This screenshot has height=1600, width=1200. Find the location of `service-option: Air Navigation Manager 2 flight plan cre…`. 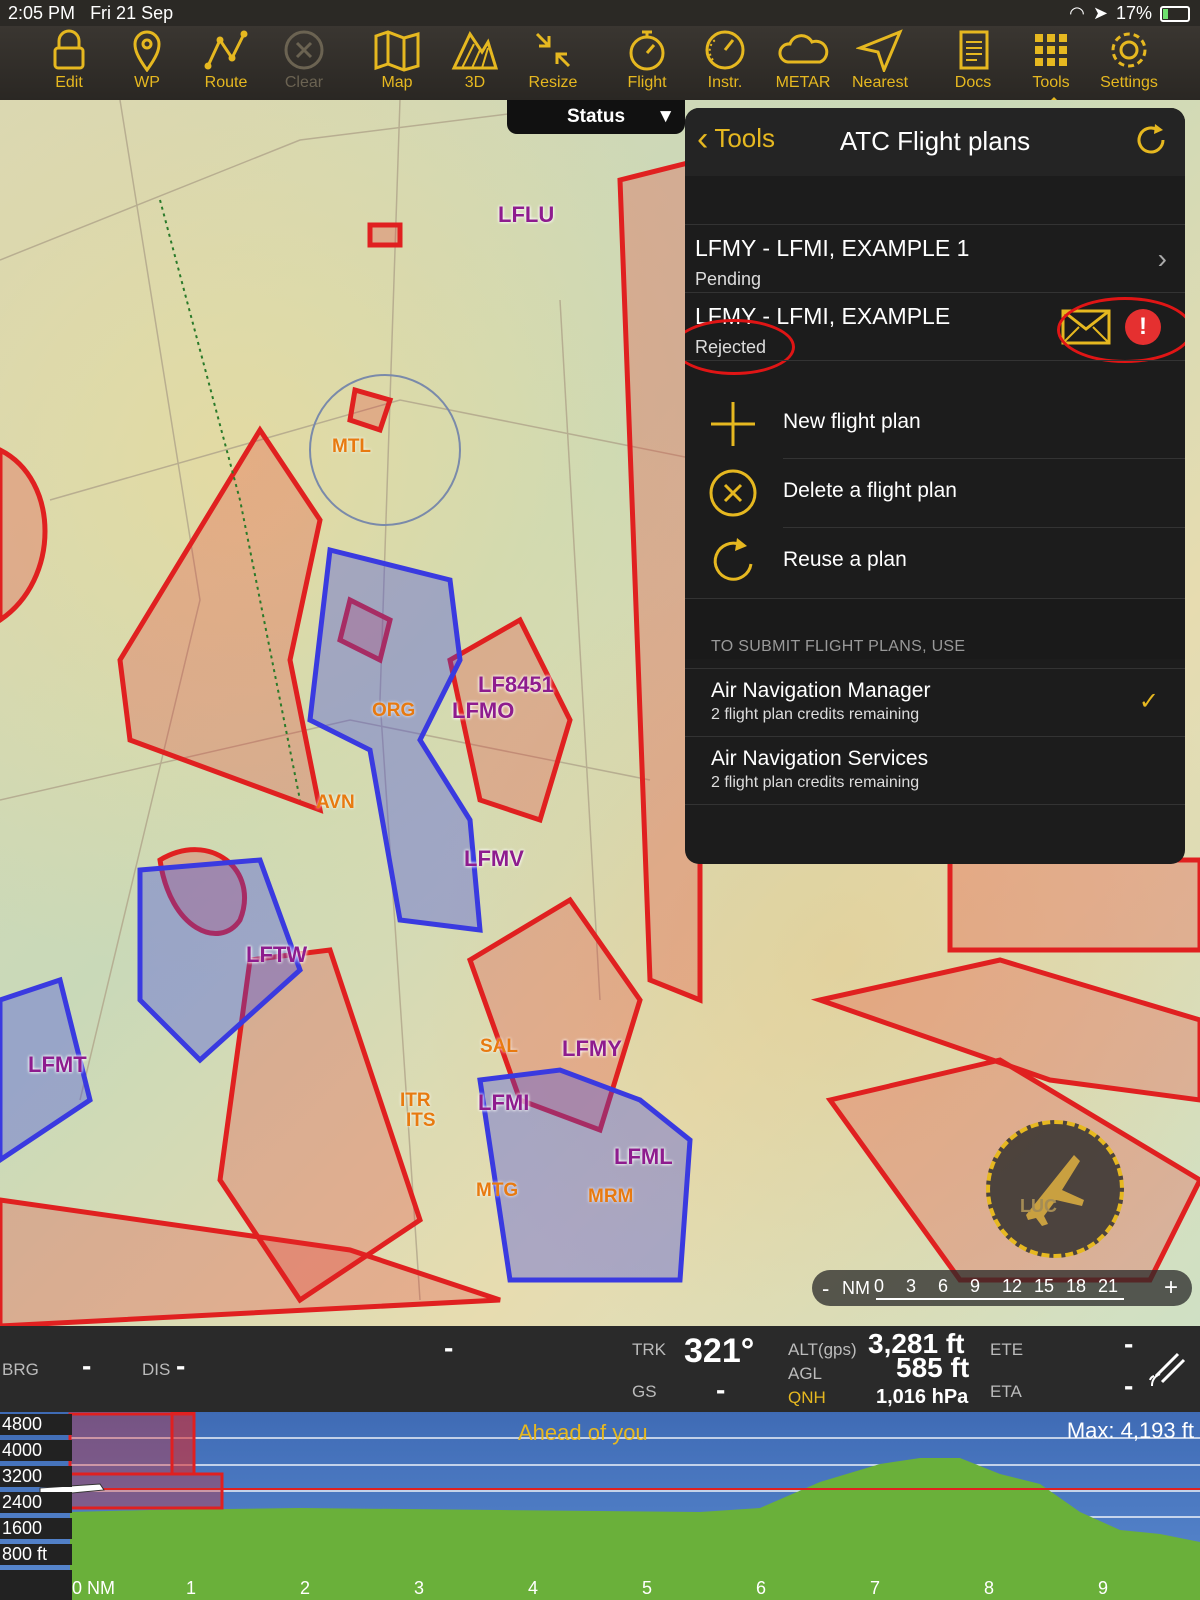

service-option: Air Navigation Manager 2 flight plan cre… is located at coordinates (935, 702).